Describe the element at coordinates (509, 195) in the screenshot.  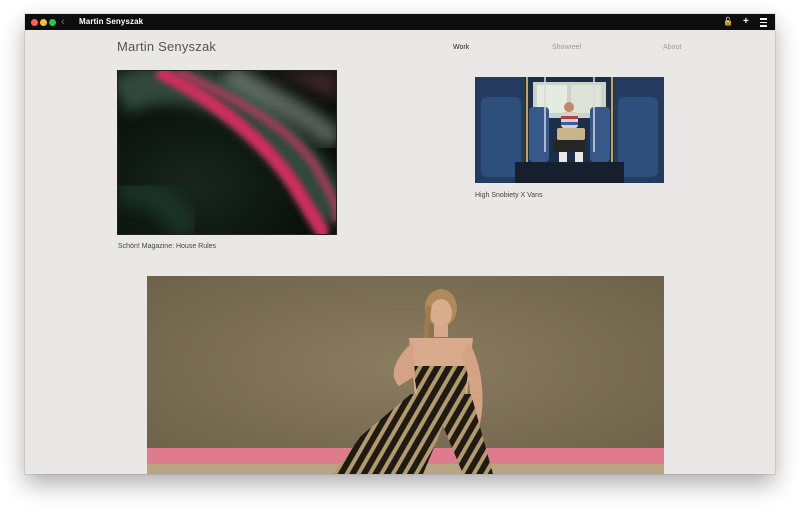
I see `project-caption-vans: High Snobiety X Vans` at that location.